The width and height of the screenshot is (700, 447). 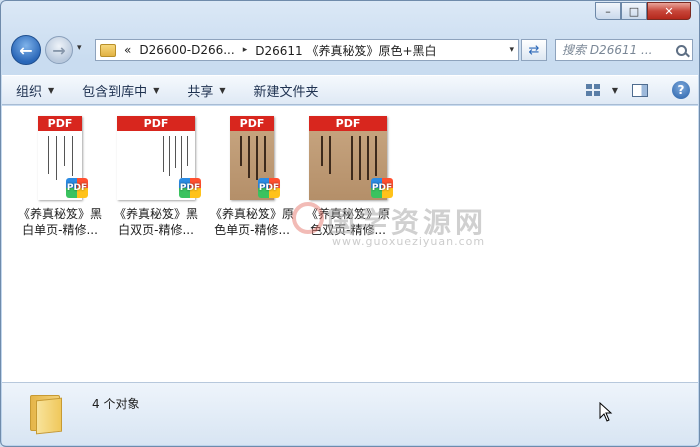 What do you see at coordinates (669, 11) in the screenshot?
I see `close-button: ✕` at bounding box center [669, 11].